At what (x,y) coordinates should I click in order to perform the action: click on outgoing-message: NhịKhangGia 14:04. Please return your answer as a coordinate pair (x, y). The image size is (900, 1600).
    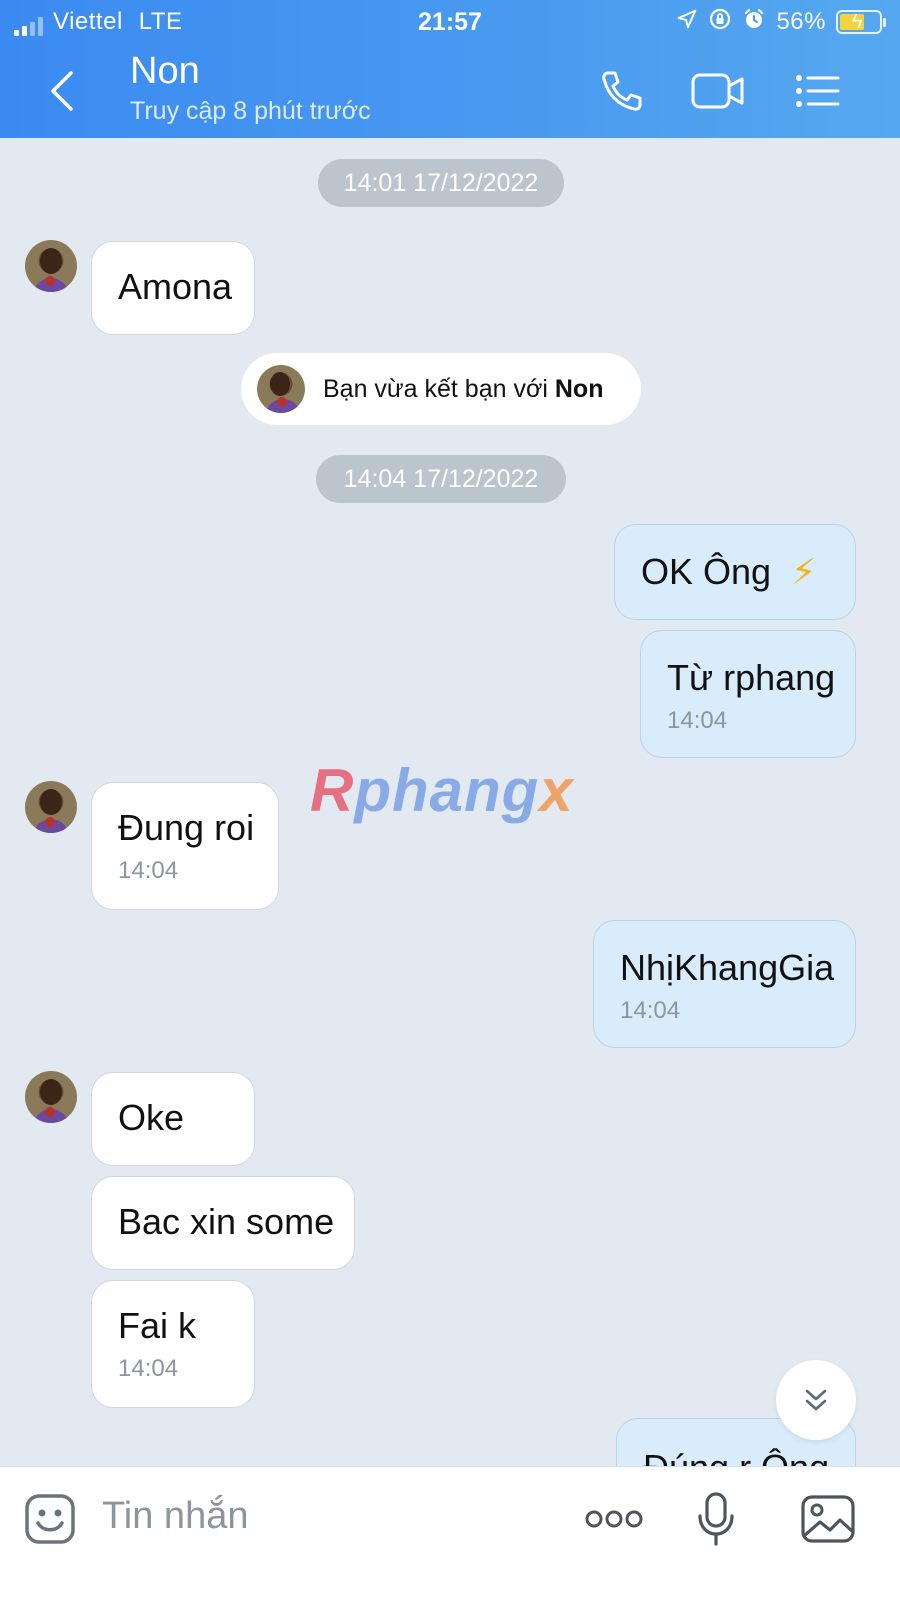
    Looking at the image, I should click on (724, 984).